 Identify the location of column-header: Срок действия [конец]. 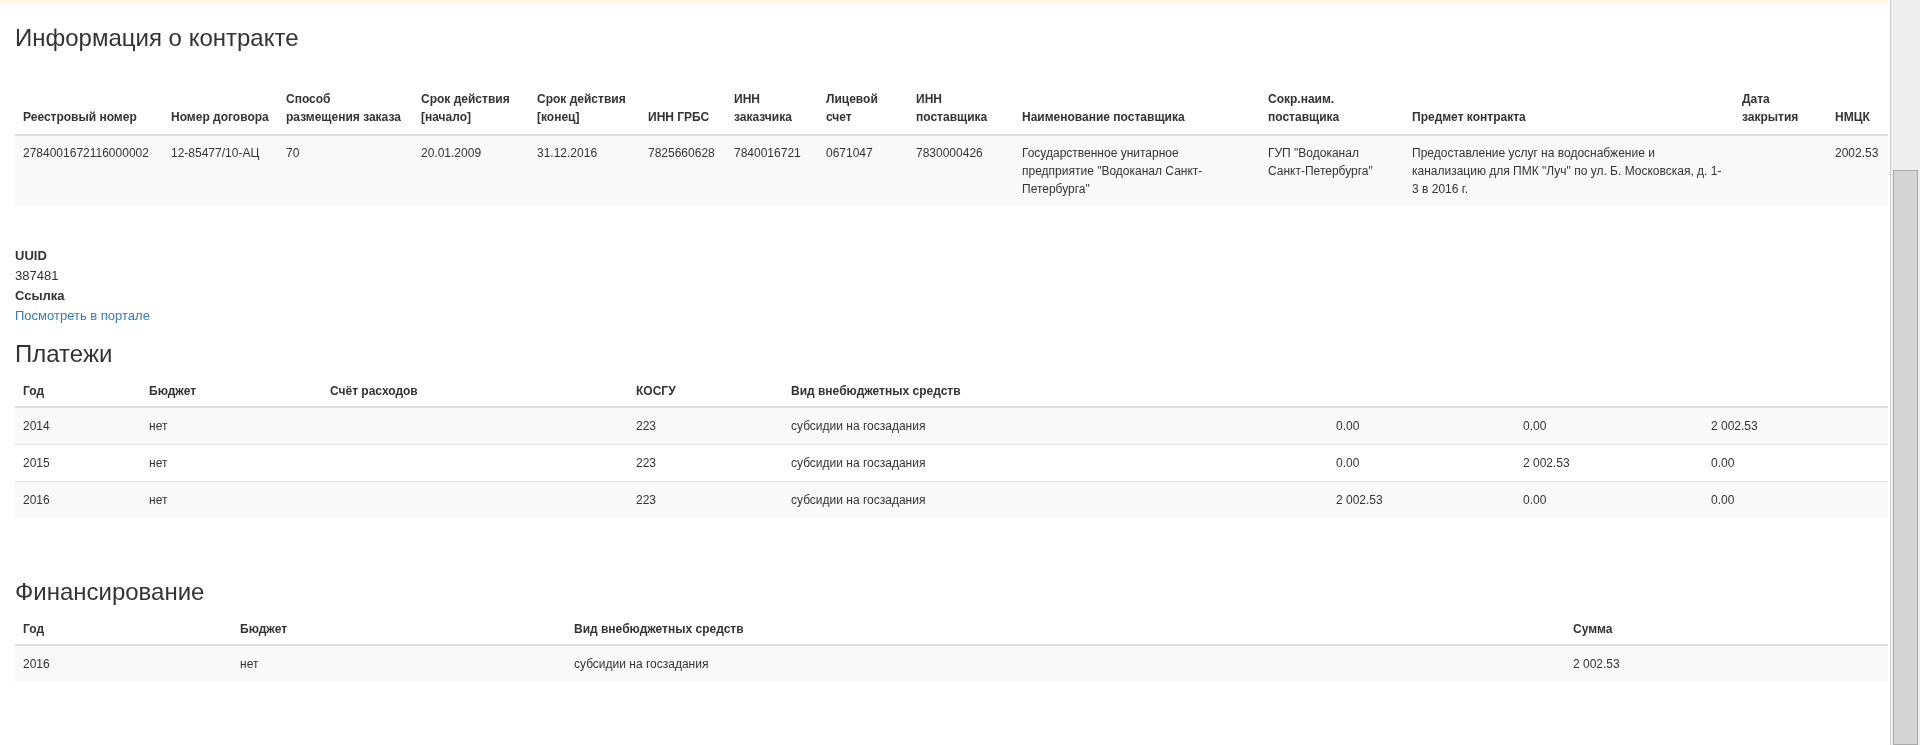
(581, 108).